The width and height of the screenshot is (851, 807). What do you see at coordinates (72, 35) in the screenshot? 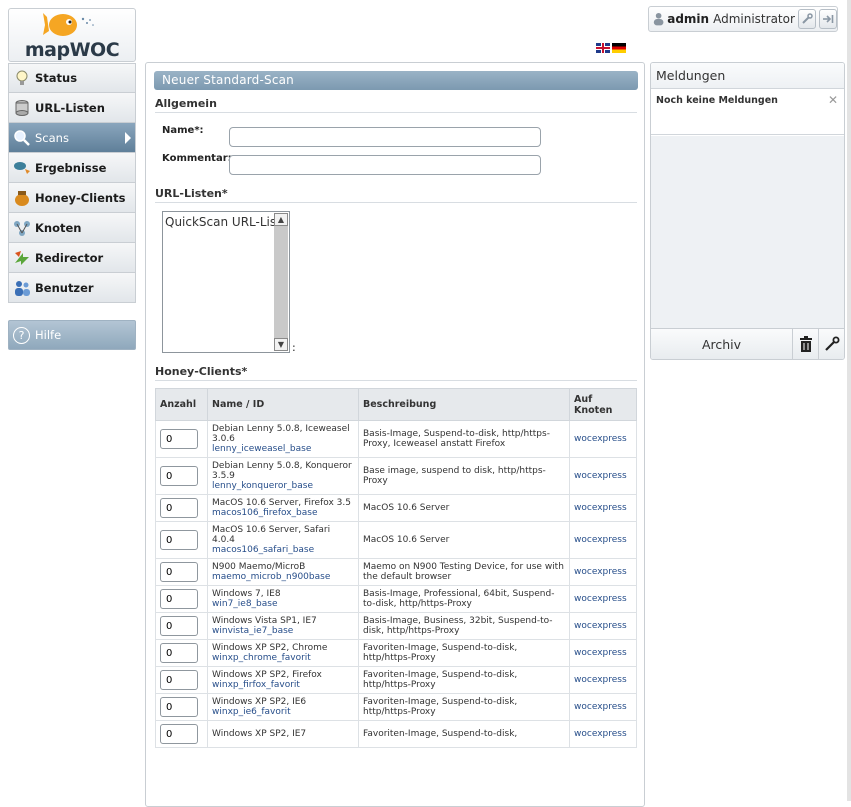
I see `app-logo: mapWOC` at bounding box center [72, 35].